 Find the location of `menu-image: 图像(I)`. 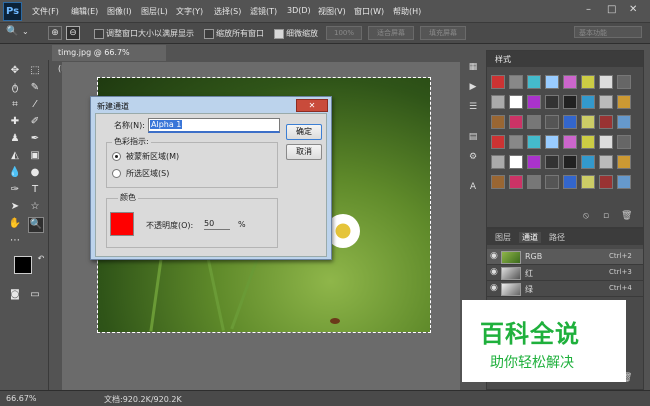

menu-image: 图像(I) is located at coordinates (119, 11).